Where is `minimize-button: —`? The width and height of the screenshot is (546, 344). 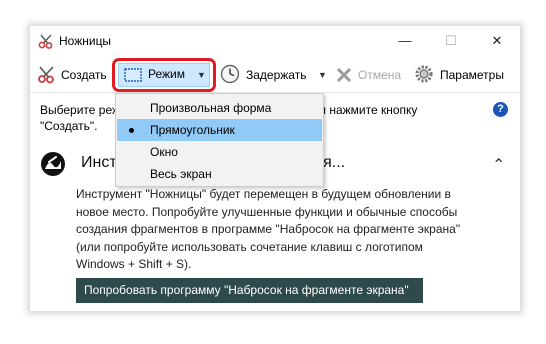
minimize-button: — is located at coordinates (405, 41).